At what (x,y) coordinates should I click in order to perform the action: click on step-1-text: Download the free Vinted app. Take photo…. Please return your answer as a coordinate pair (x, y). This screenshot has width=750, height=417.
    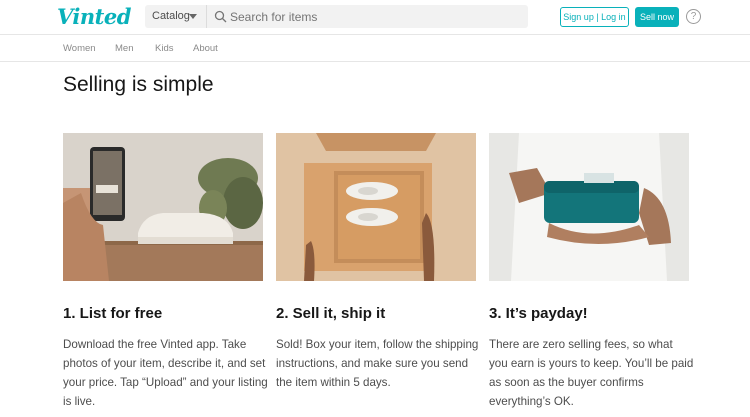
    Looking at the image, I should click on (165, 373).